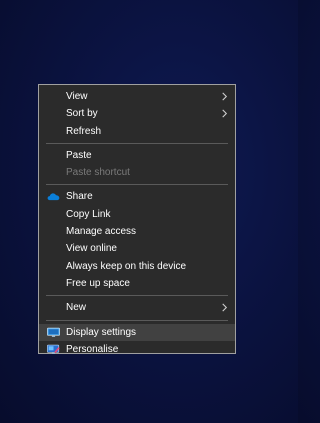  What do you see at coordinates (82, 114) in the screenshot?
I see `menu-item-sort-by-label: Sort by` at bounding box center [82, 114].